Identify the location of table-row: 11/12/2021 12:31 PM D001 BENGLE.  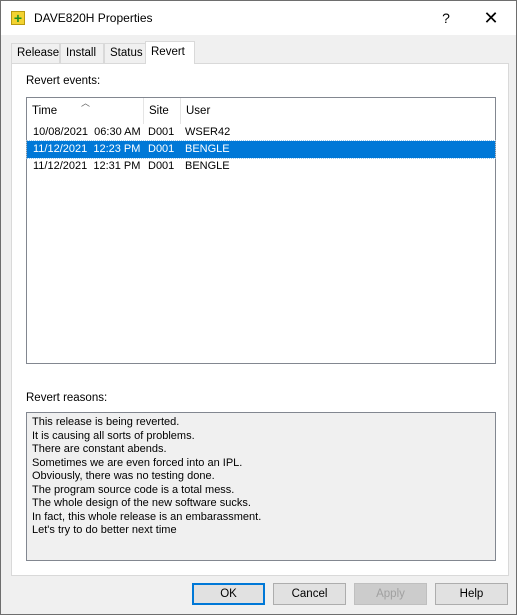
(261, 166).